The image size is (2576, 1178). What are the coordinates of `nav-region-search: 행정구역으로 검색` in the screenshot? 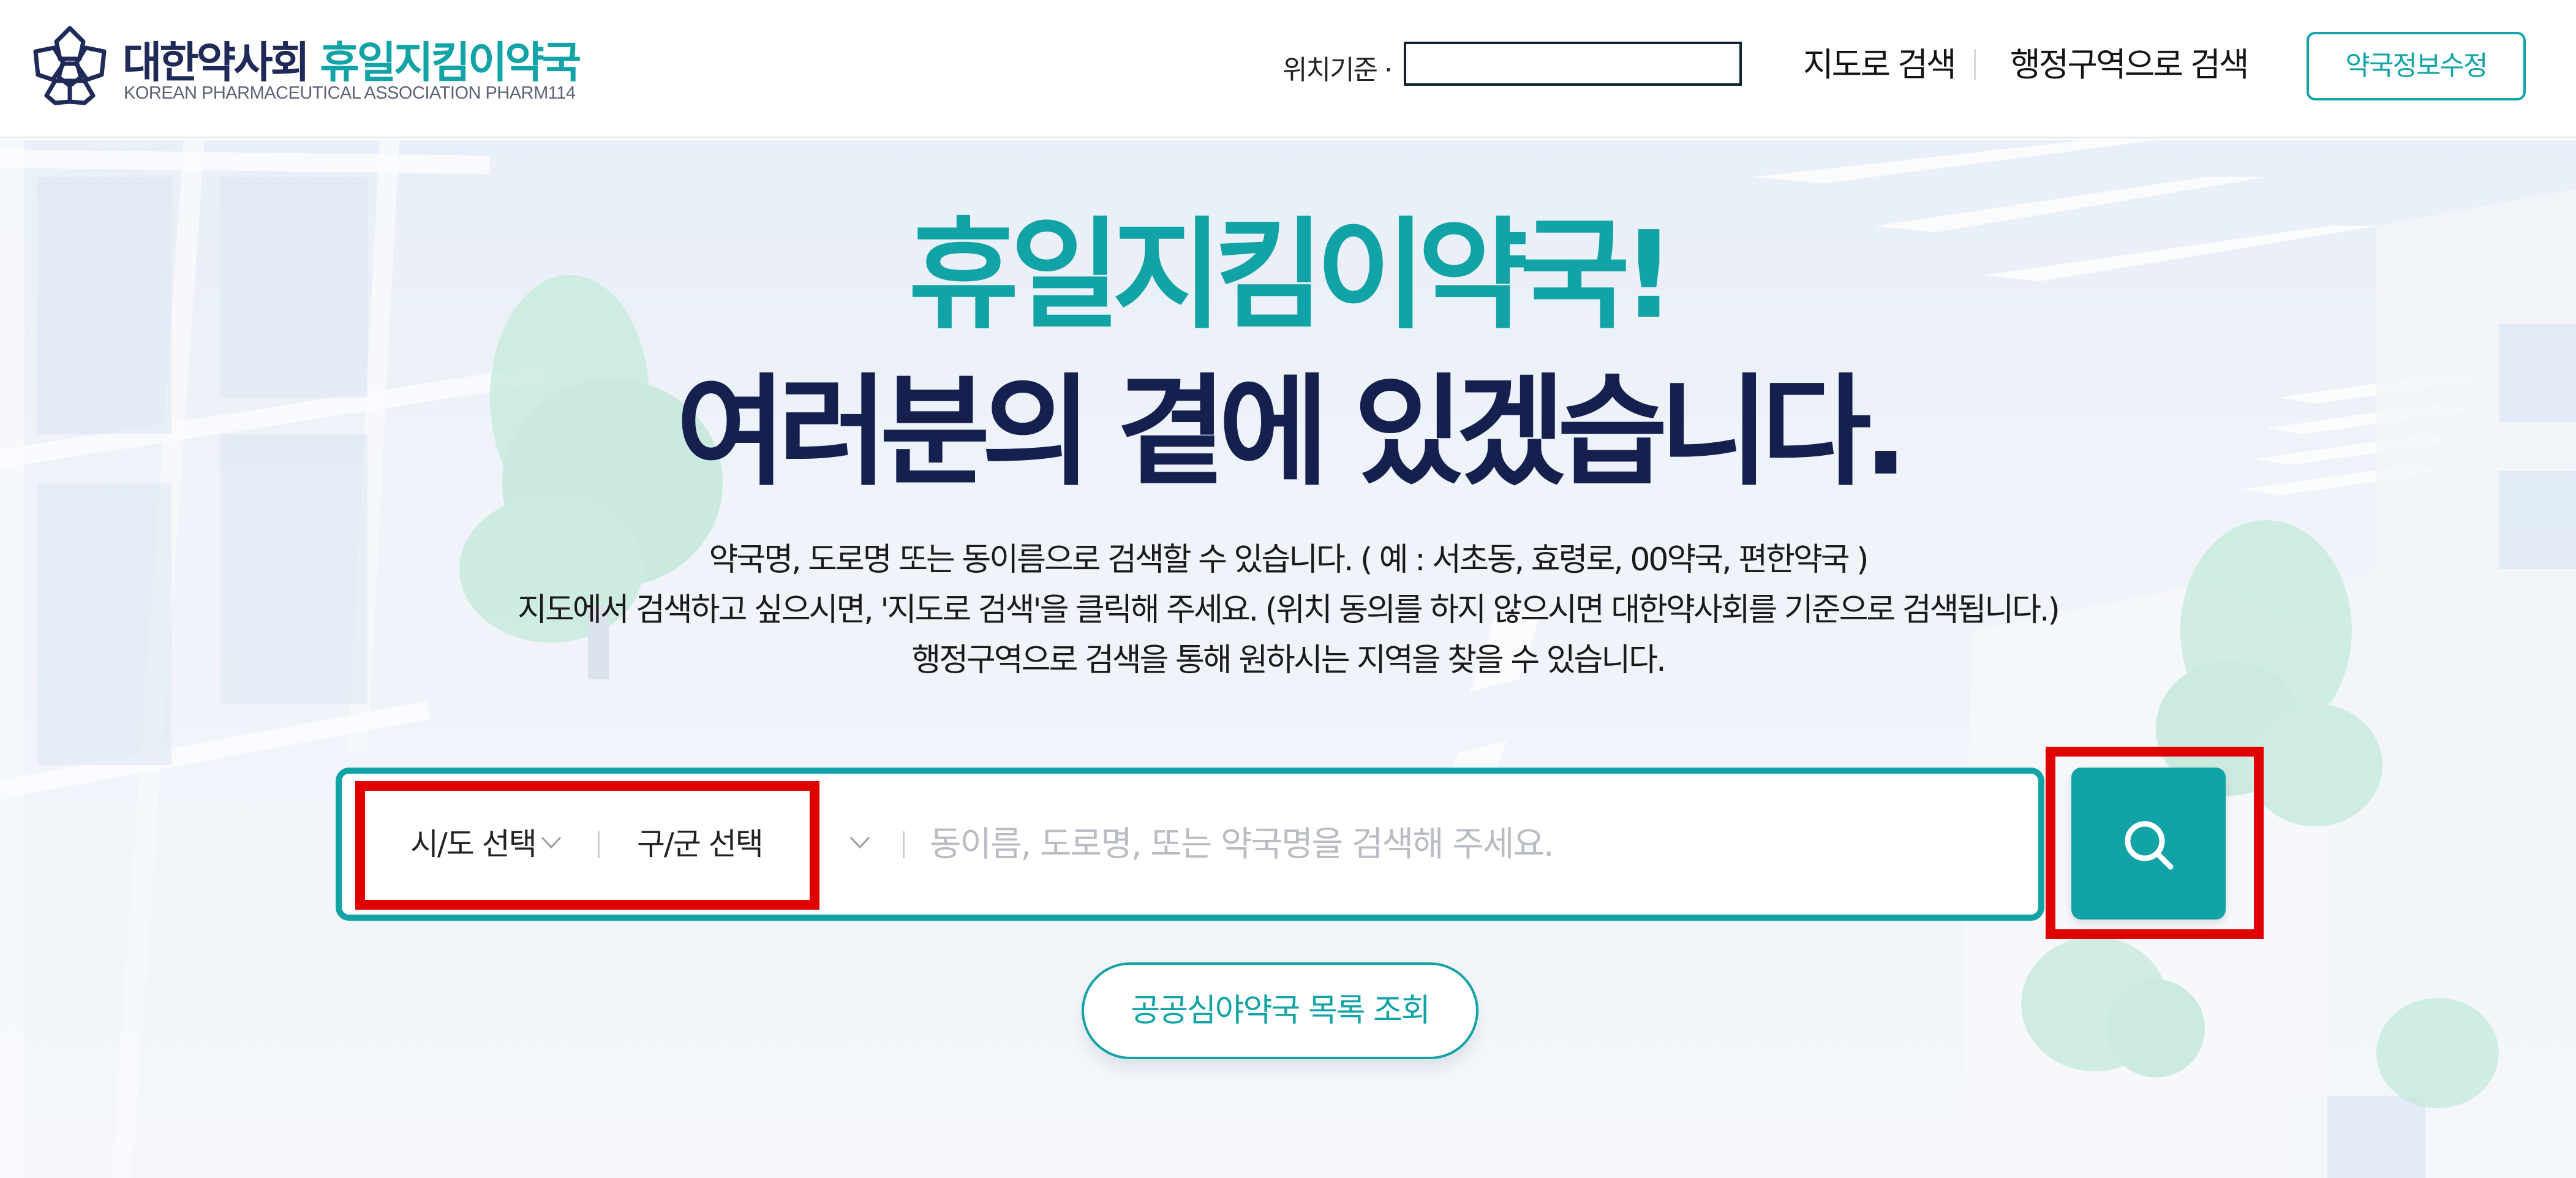 It's located at (2130, 65).